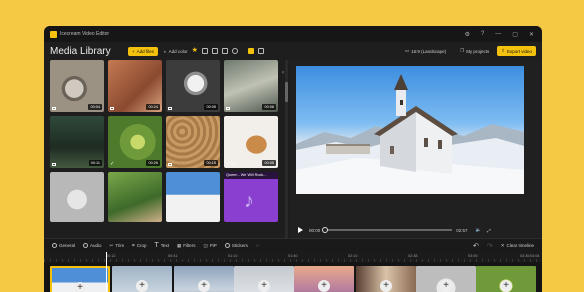 The image size is (584, 292). What do you see at coordinates (258, 246) in the screenshot?
I see `split-icon: ✂` at bounding box center [258, 246].